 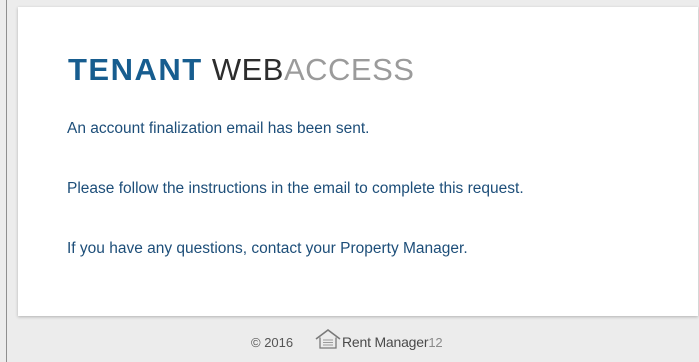 I want to click on page-footer: © 2016 Rent Manager12, so click(x=349, y=340).